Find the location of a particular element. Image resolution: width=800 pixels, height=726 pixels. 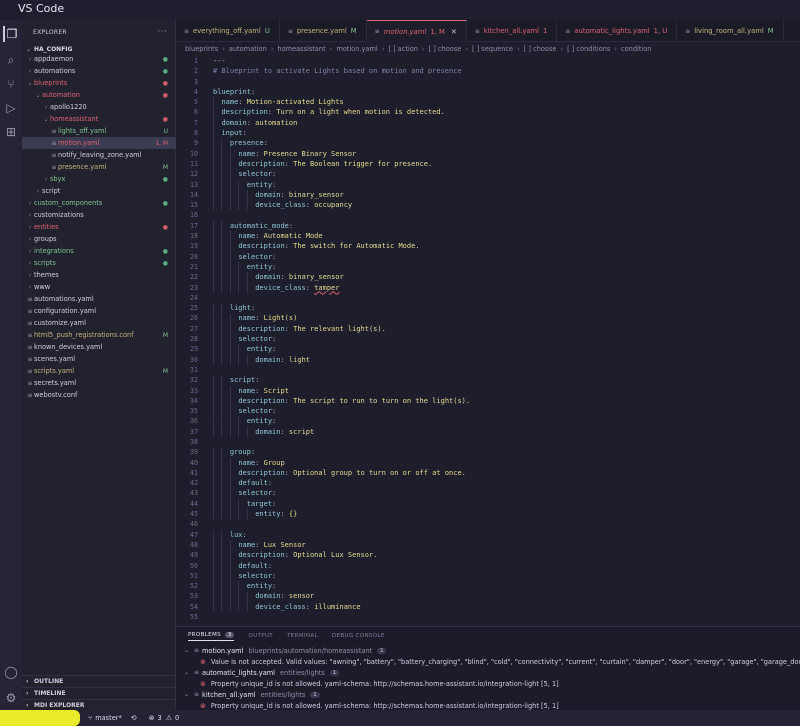

tree-file: ≡ automations.yaml is located at coordinates (99, 299).